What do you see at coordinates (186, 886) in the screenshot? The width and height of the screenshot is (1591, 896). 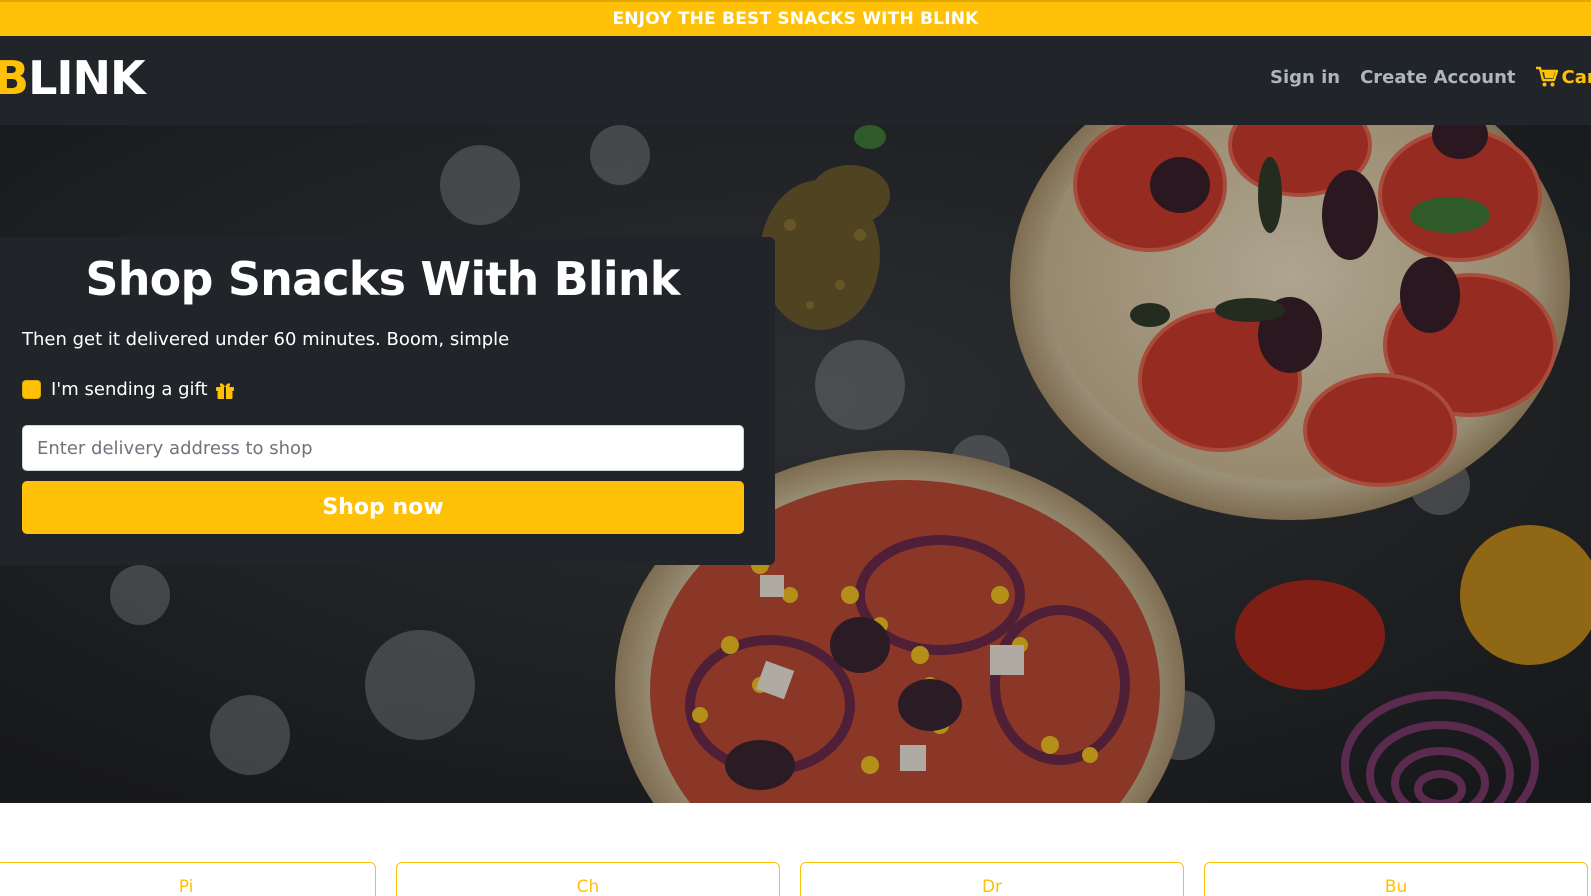 I see `category-label: Pi` at bounding box center [186, 886].